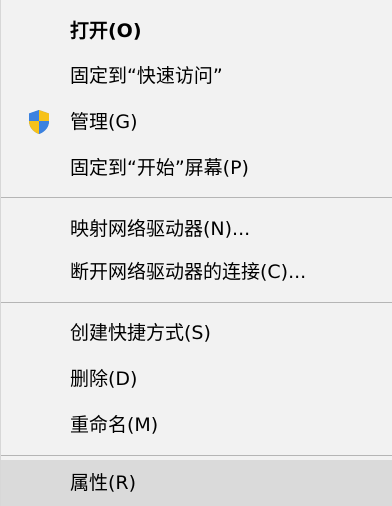 Image resolution: width=392 pixels, height=506 pixels. What do you see at coordinates (159, 168) in the screenshot?
I see `menu-item-label: 固定到“开始”屏幕(P)` at bounding box center [159, 168].